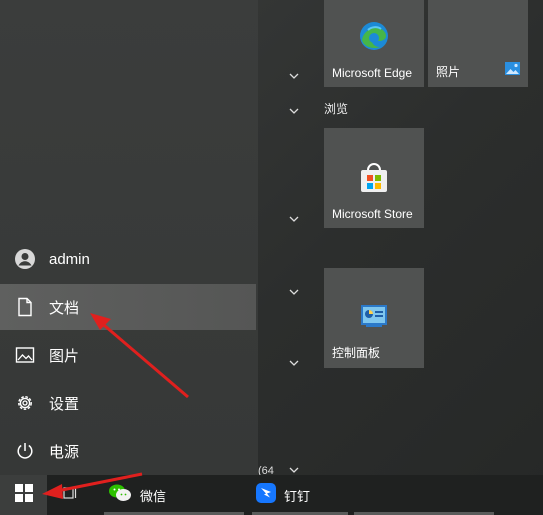 This screenshot has height=515, width=543. What do you see at coordinates (25, 259) in the screenshot?
I see `user-avatar-icon` at bounding box center [25, 259].